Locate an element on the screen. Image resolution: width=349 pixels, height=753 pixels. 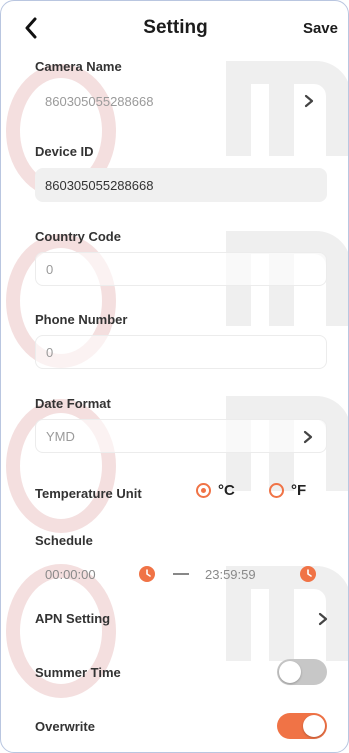
overwrite-label: Overwrite is located at coordinates (65, 726).